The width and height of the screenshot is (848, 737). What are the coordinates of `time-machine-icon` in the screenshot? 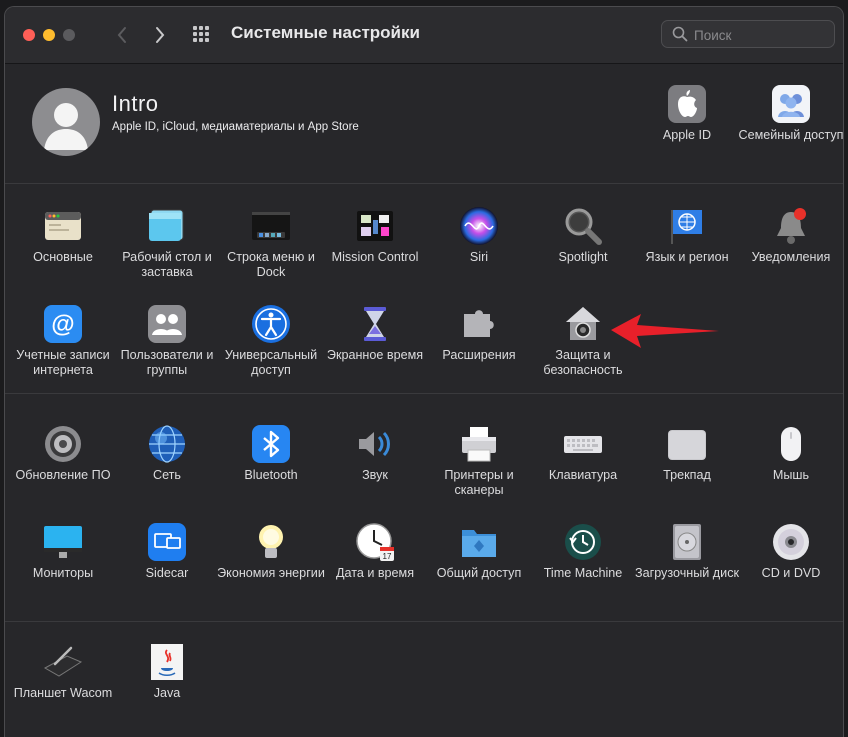 It's located at (583, 542).